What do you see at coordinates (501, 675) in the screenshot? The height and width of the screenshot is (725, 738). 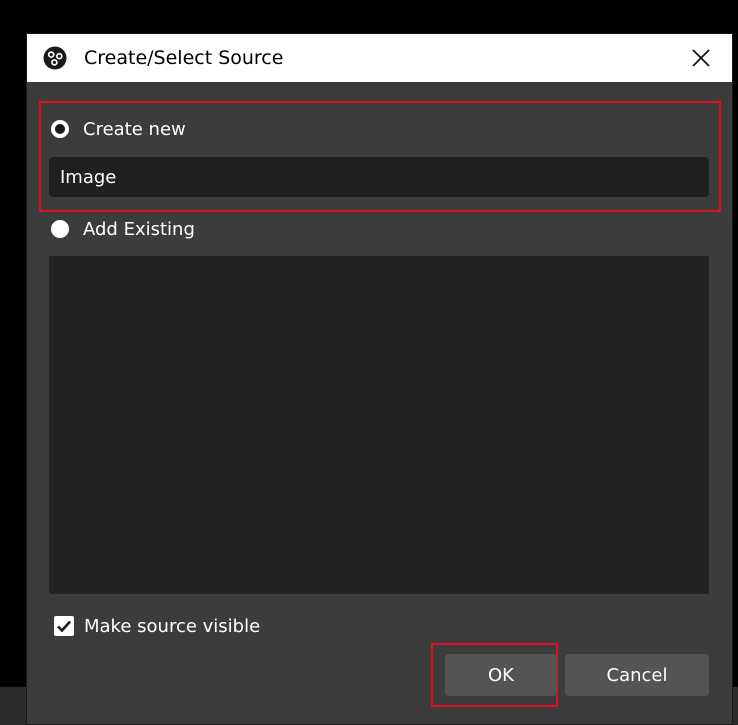 I see `ok-button: OK` at bounding box center [501, 675].